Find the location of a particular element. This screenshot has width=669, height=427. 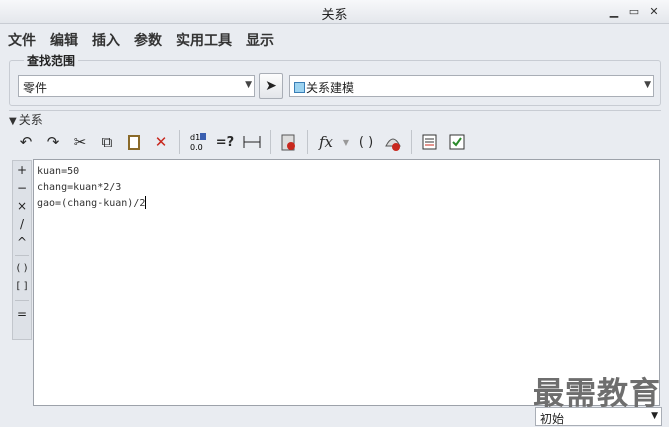

svg-text: d1 is located at coordinates (195, 137).